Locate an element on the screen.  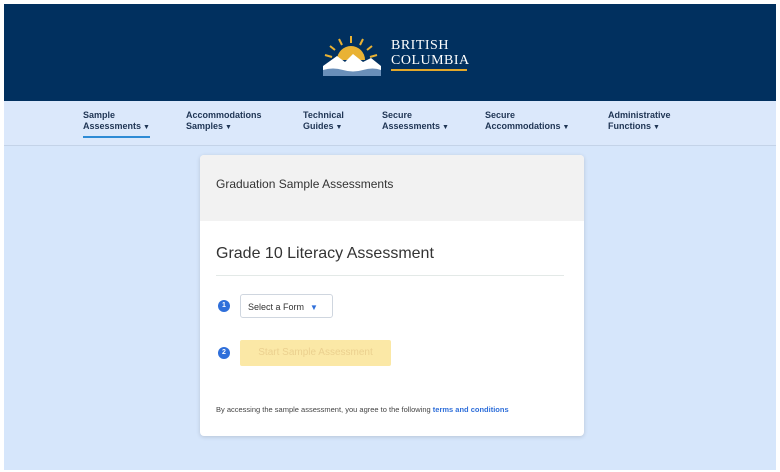
select-form-label: Select a Form is located at coordinates (276, 307).